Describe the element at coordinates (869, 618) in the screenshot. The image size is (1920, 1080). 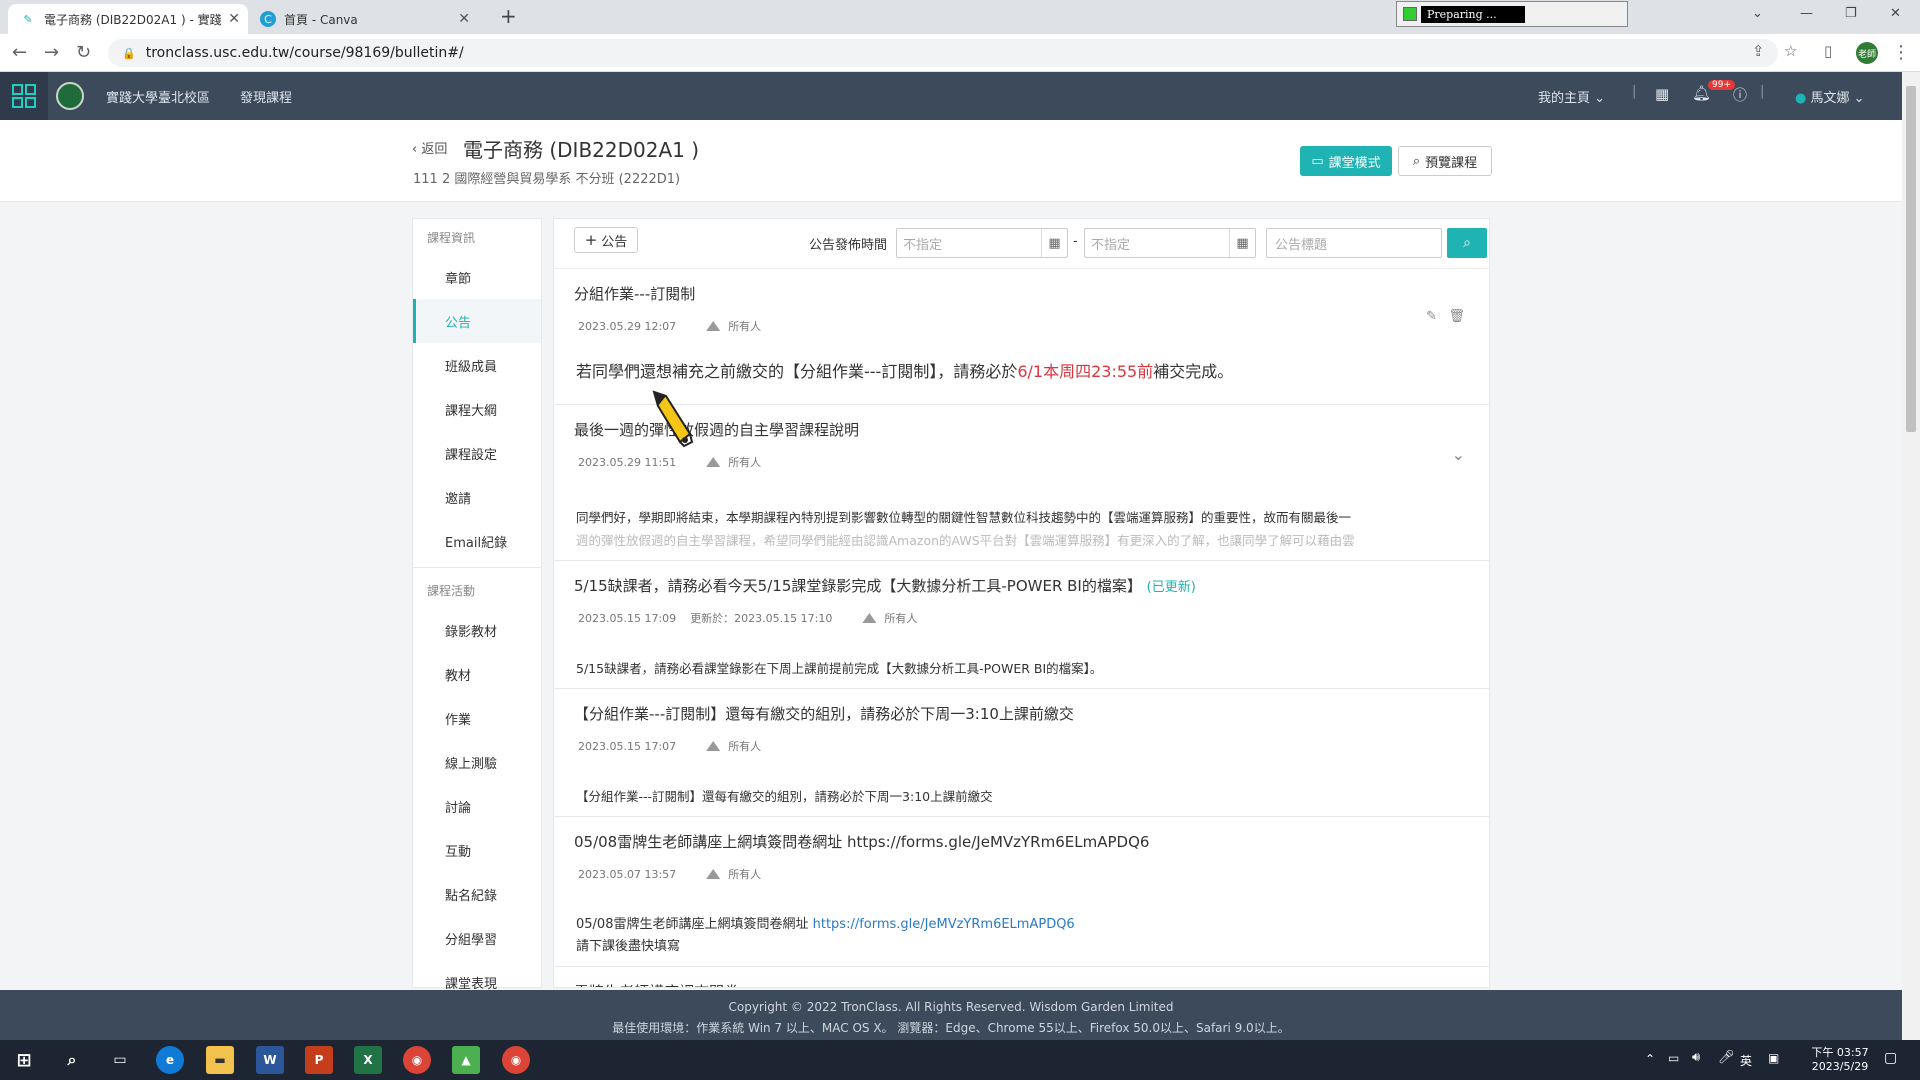
I see `audience-icon` at that location.